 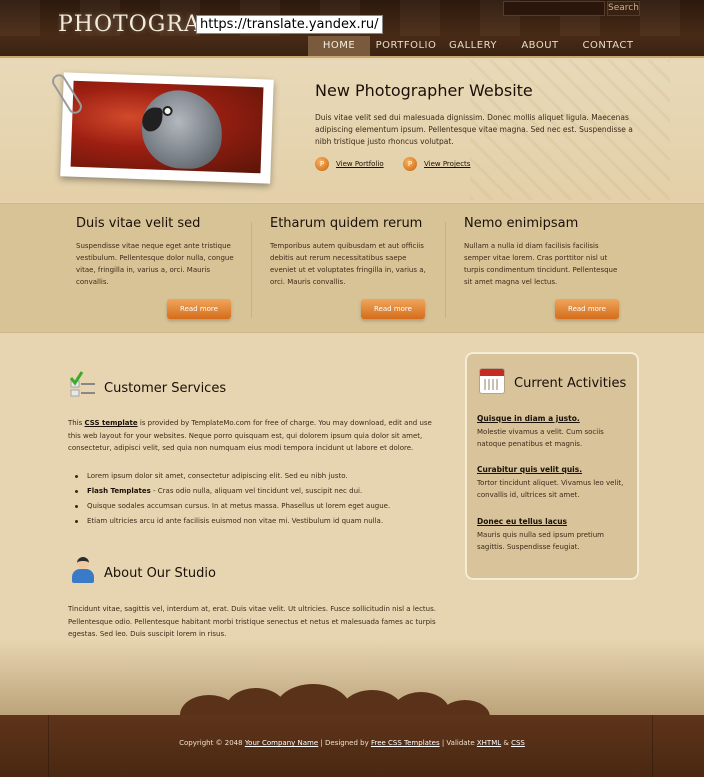 I want to click on activity-link: Curabitur quis velit quis., so click(x=554, y=469).